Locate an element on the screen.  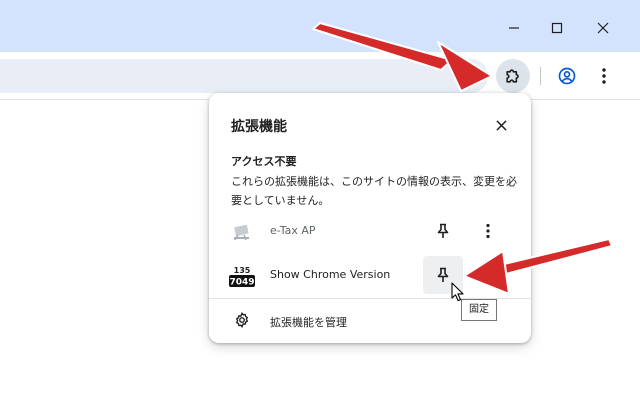
maximize-button is located at coordinates (557, 28).